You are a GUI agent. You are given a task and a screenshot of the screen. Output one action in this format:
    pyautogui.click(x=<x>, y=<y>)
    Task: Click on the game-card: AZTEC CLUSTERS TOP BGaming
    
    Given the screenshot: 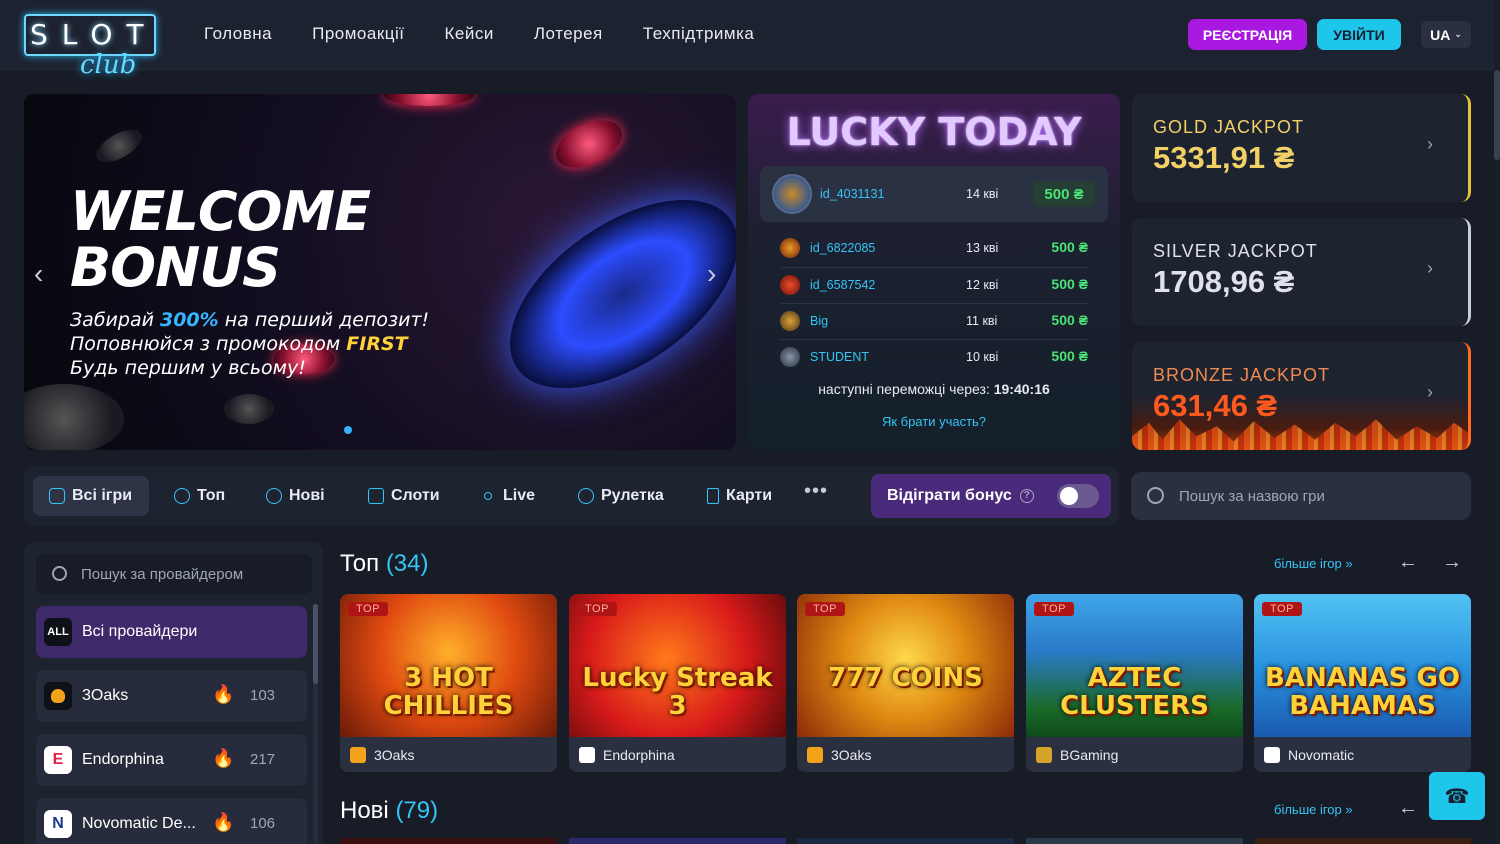 What is the action you would take?
    pyautogui.click(x=1134, y=683)
    